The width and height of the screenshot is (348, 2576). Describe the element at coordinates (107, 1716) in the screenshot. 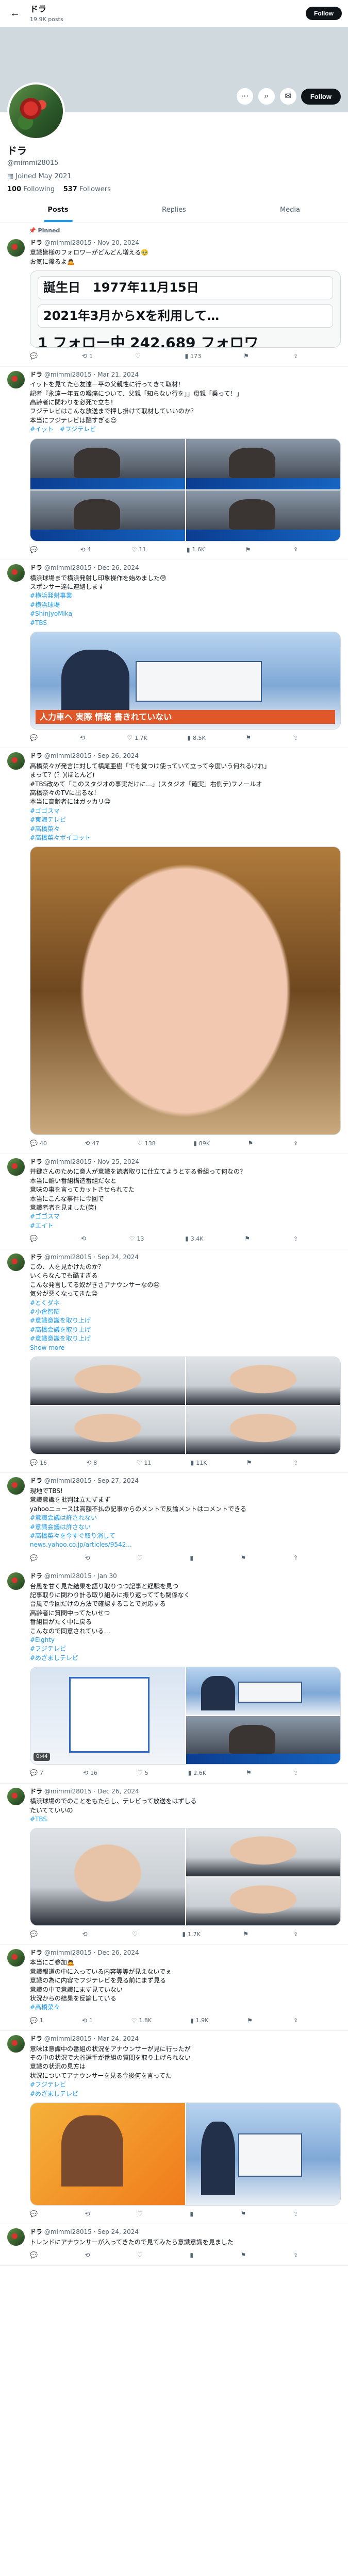

I see `tweet-video: 0:44` at that location.